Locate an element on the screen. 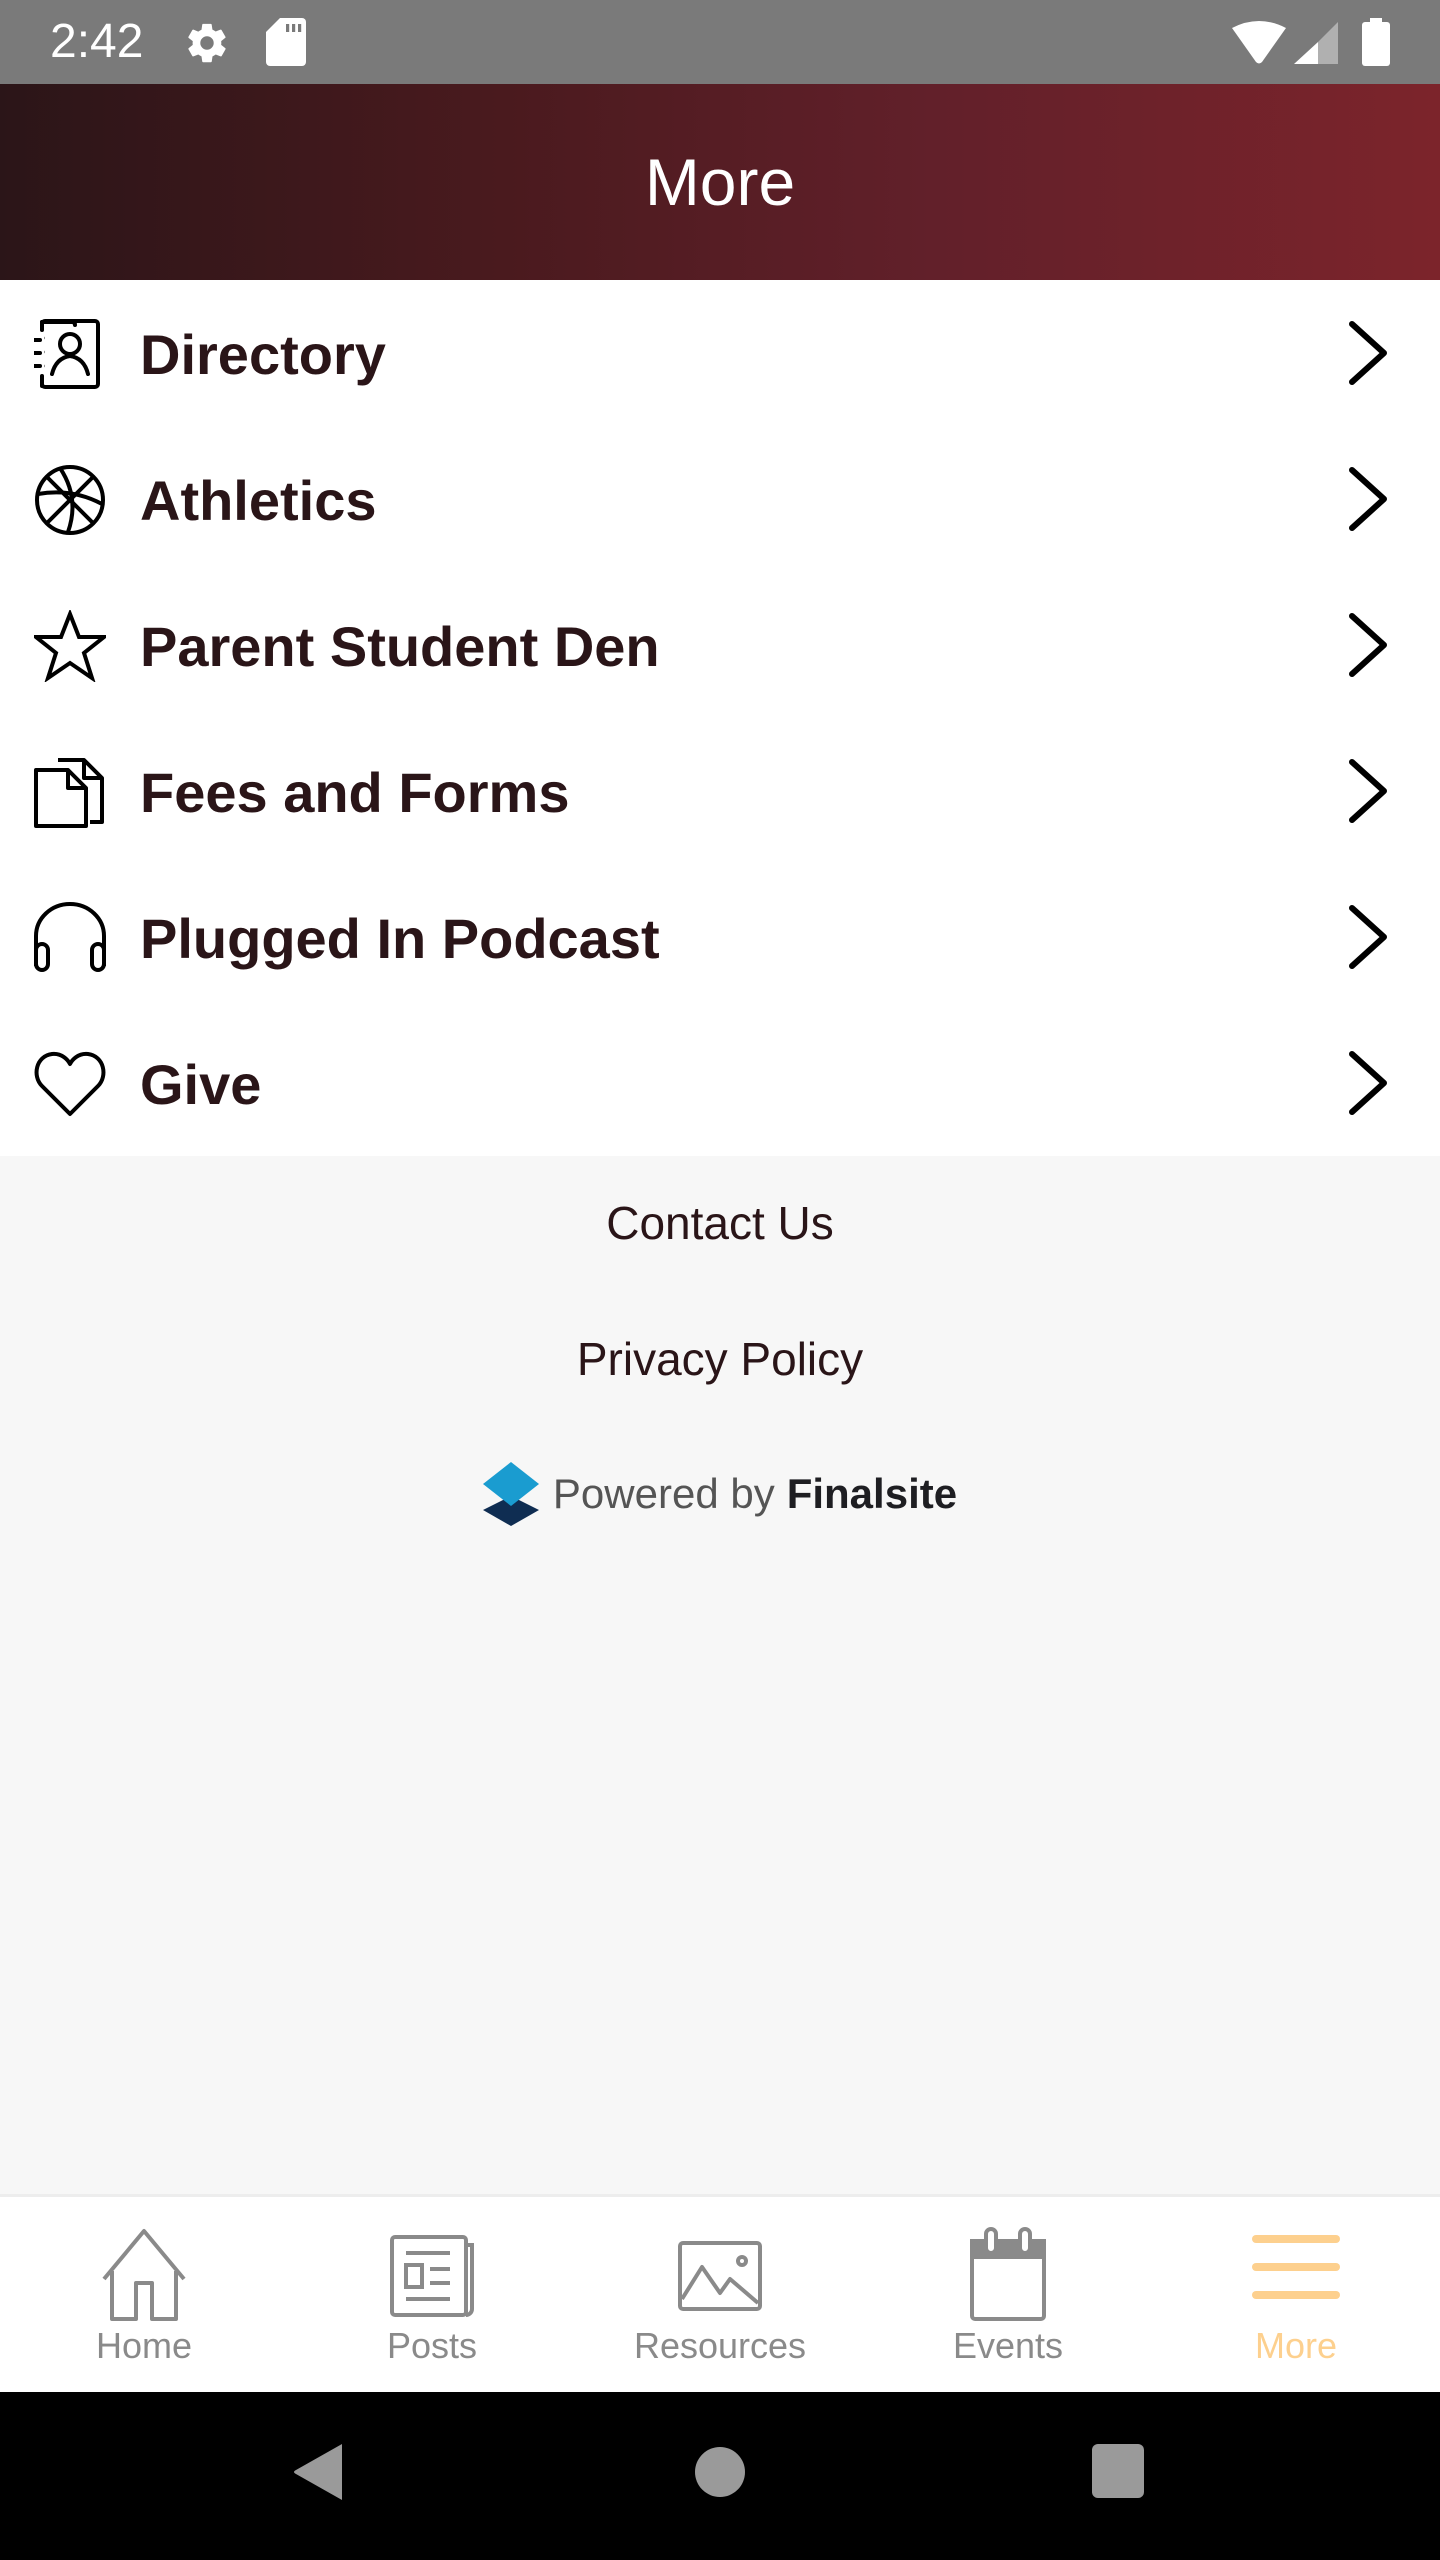 This screenshot has width=1440, height=2560. menu-item-fees-and-forms: Fees and Forms is located at coordinates (720, 791).